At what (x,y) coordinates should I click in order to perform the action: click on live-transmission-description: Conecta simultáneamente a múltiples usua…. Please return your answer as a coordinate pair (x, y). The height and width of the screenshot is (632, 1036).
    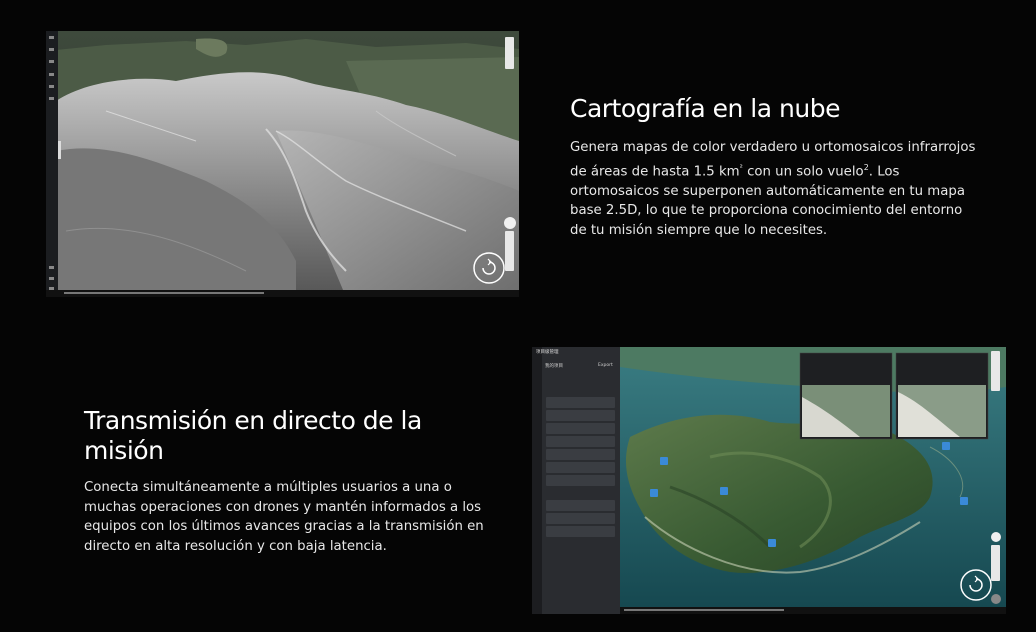
    Looking at the image, I should click on (284, 517).